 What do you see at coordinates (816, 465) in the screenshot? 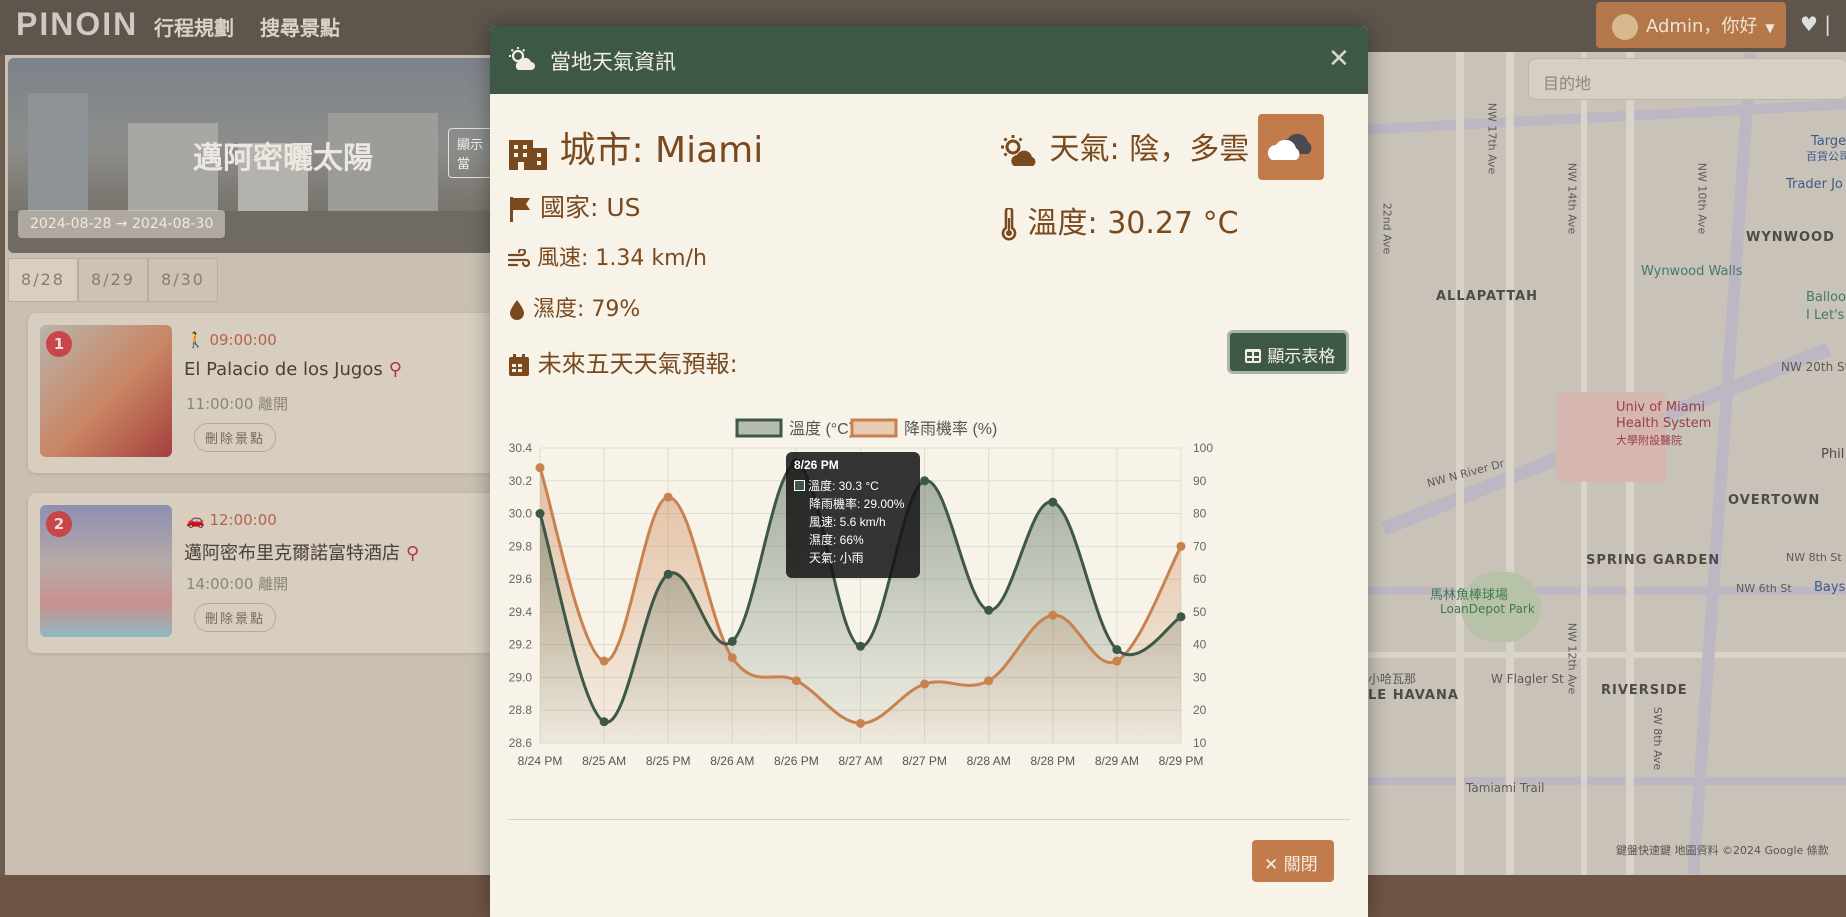
I see `tooltip-title: 8/26 PM` at bounding box center [816, 465].